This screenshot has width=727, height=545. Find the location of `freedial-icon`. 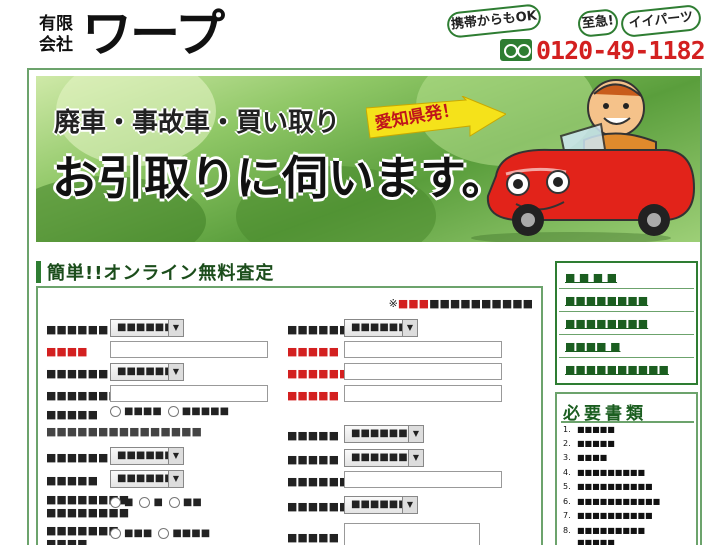

freedial-icon is located at coordinates (516, 50).